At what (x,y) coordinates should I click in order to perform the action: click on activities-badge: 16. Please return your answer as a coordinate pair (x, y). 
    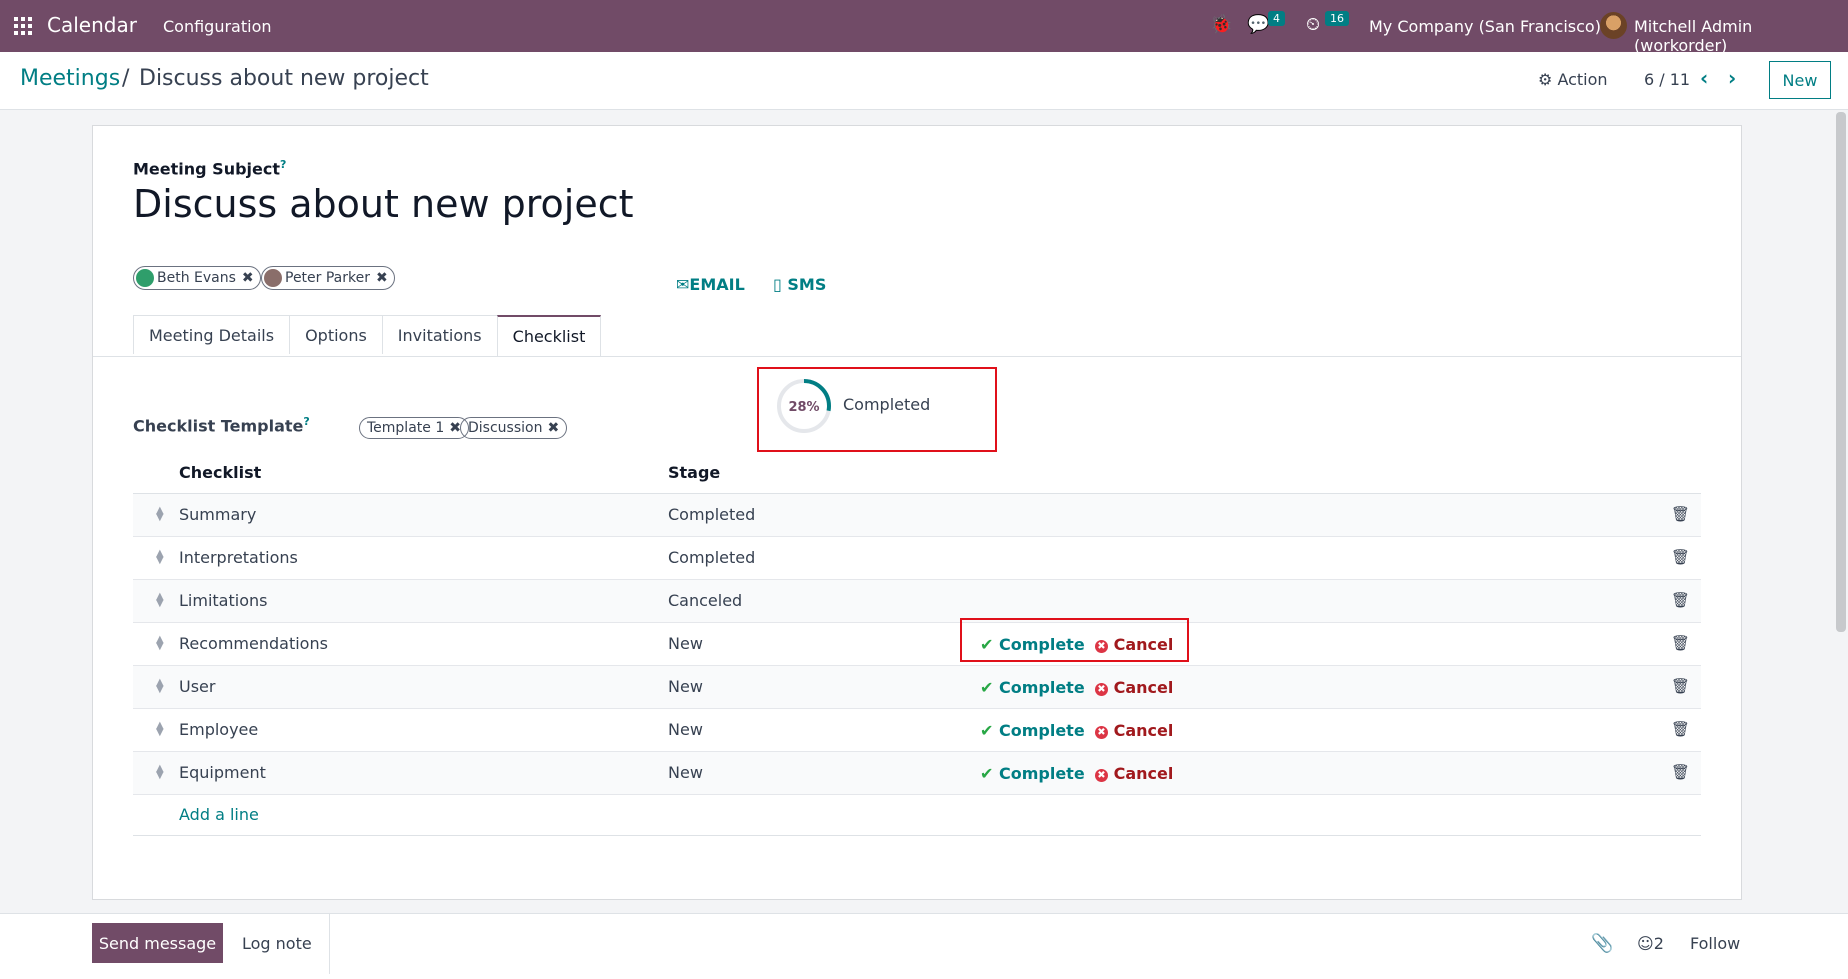
    Looking at the image, I should click on (1337, 18).